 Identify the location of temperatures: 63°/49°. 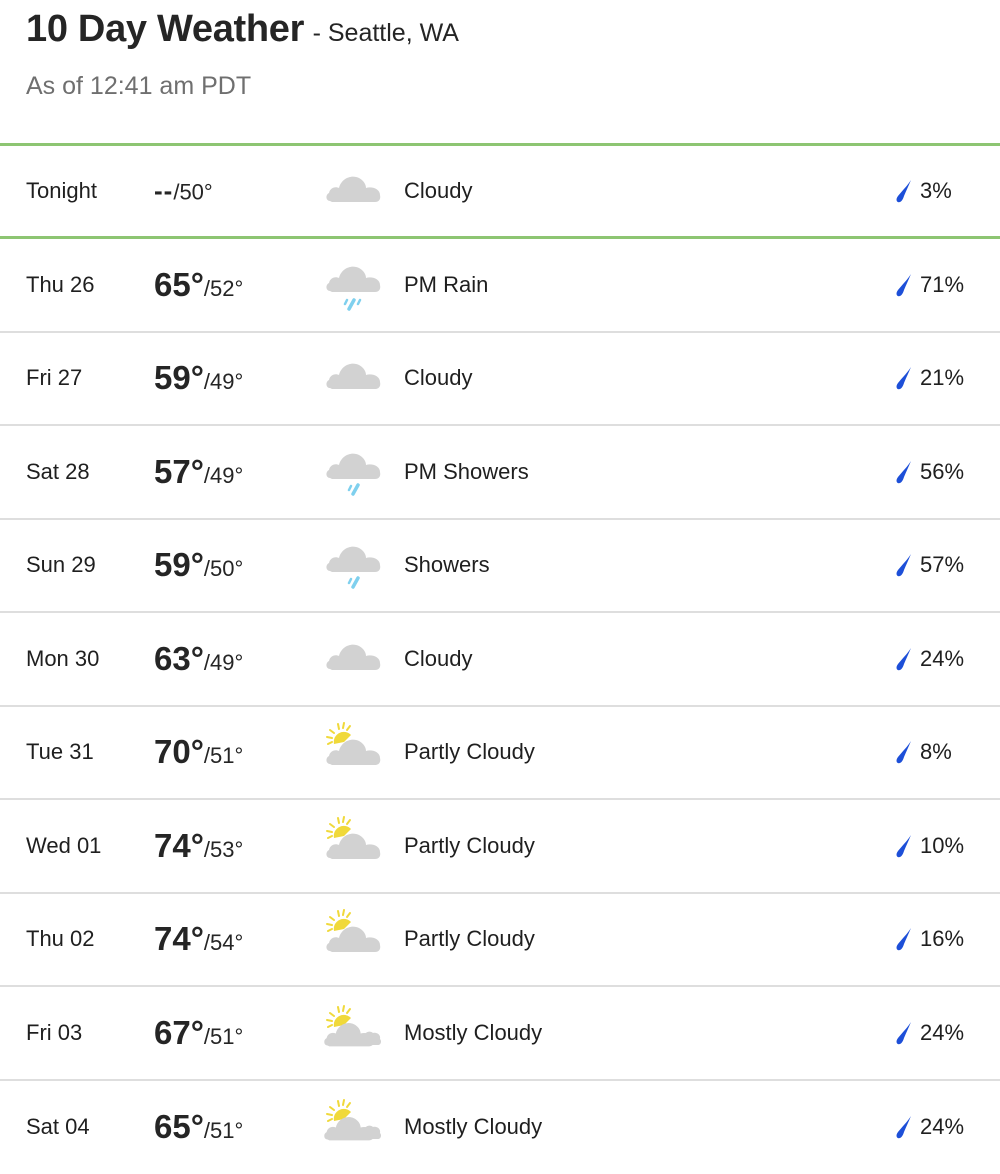
(198, 659).